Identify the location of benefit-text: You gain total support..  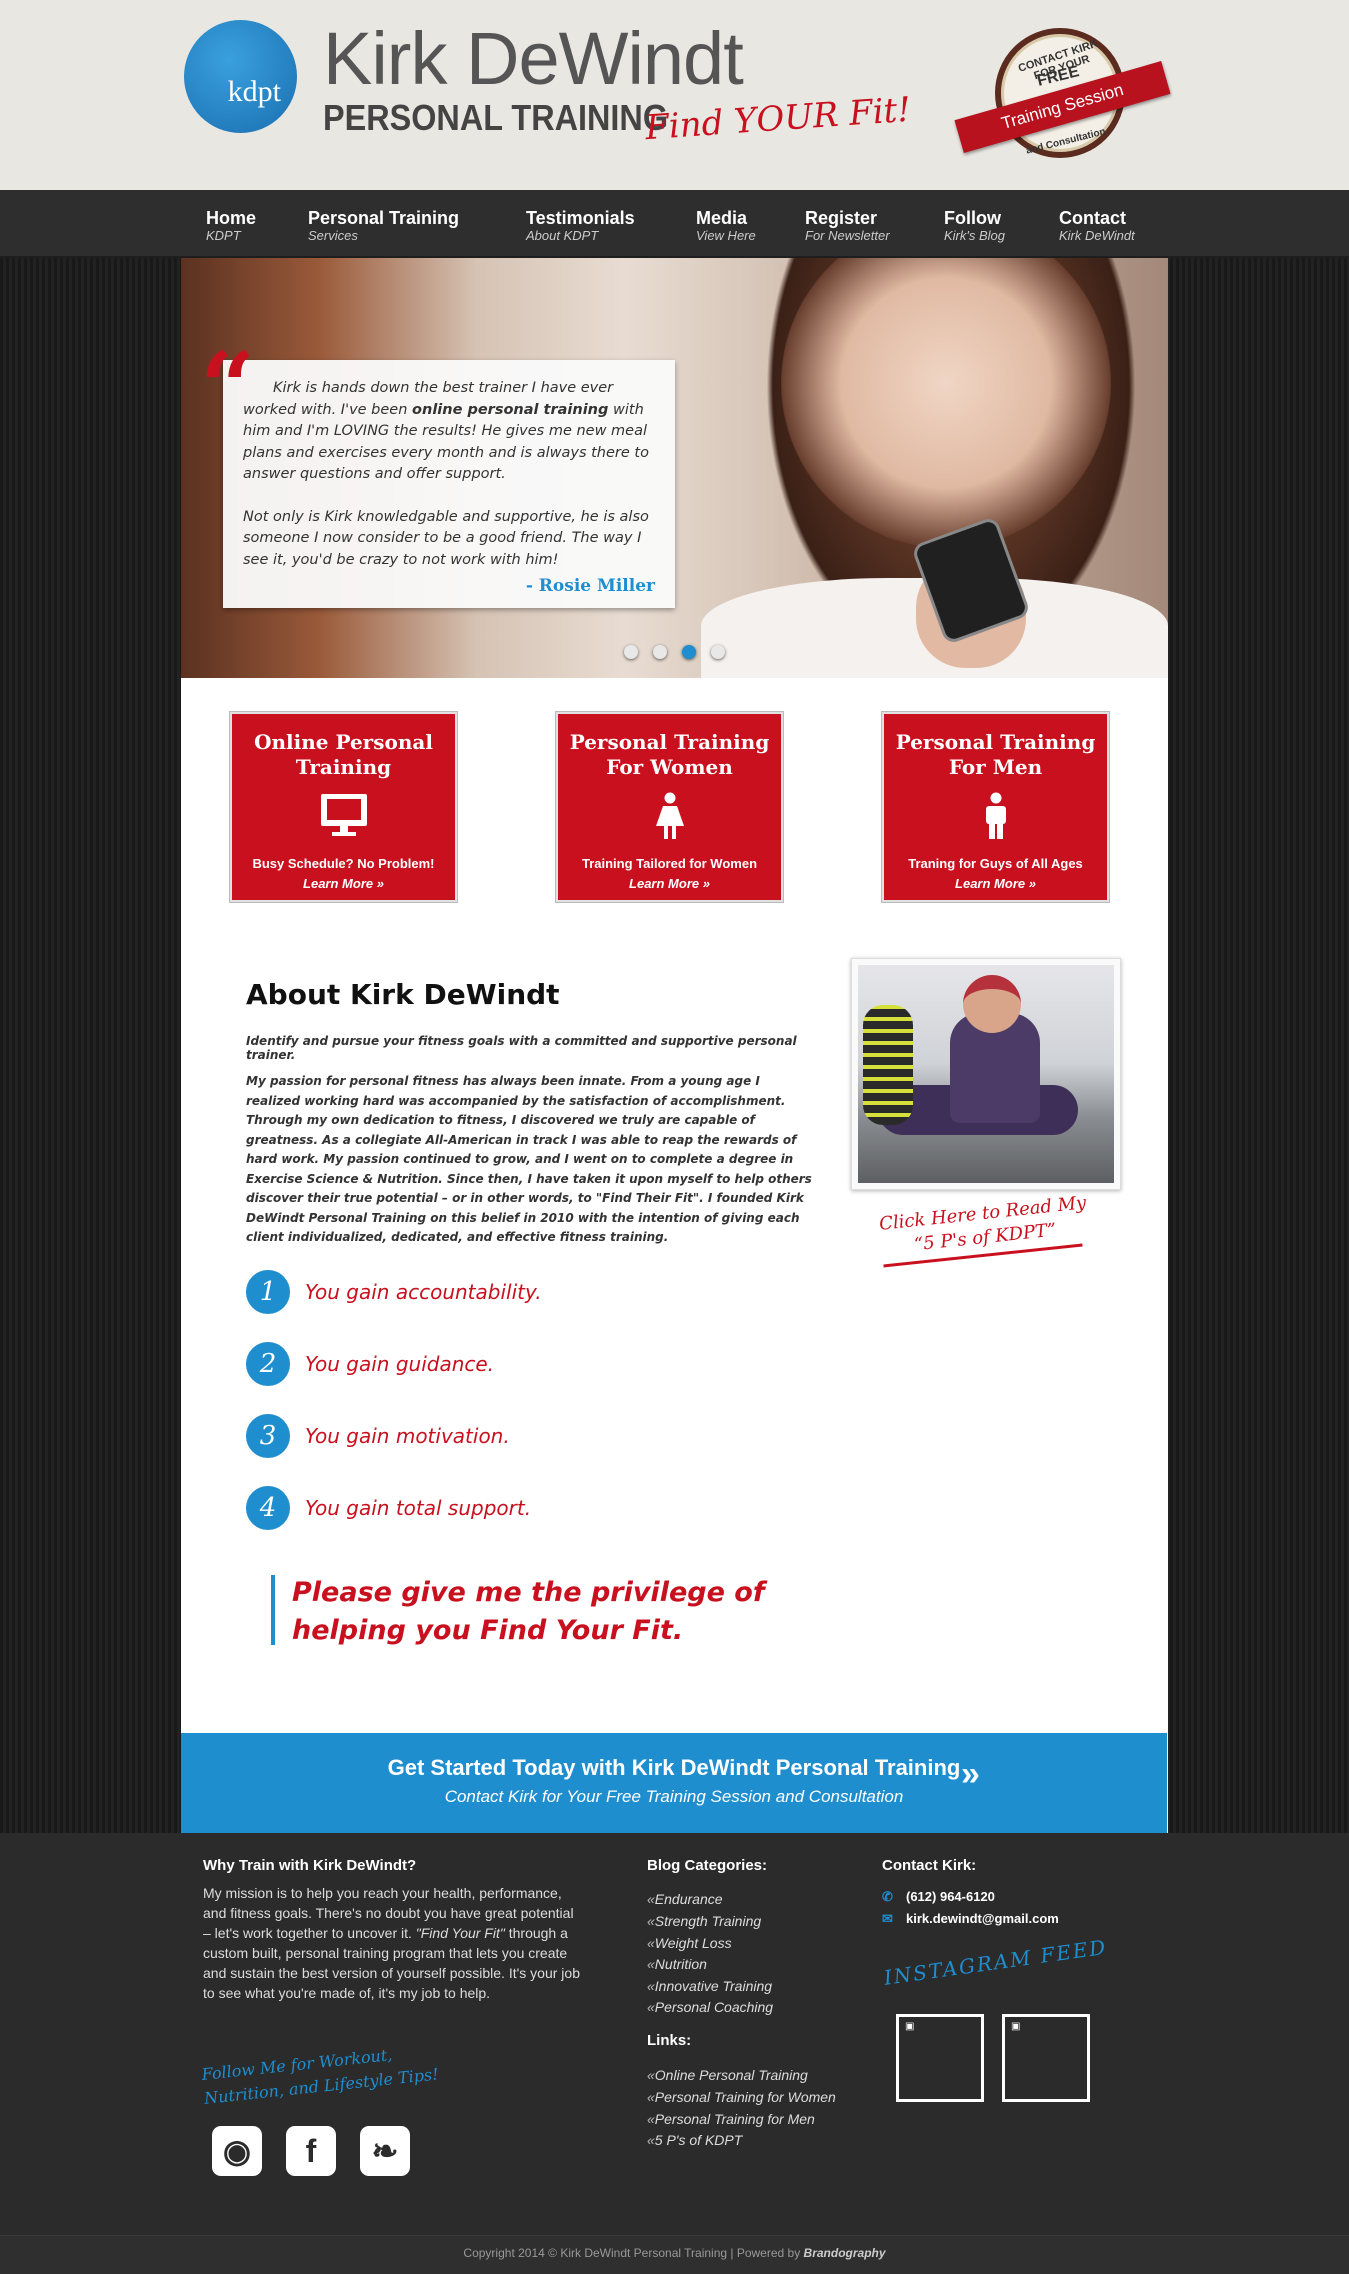
(418, 1508).